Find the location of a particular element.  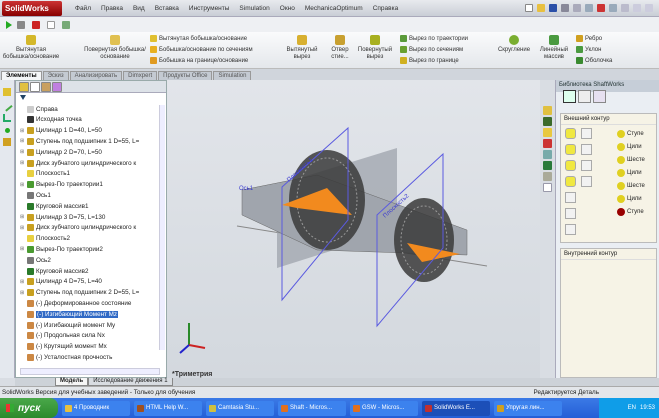

revolved-boss-button: Повернутая бобышка/основание is located at coordinates (115, 47).